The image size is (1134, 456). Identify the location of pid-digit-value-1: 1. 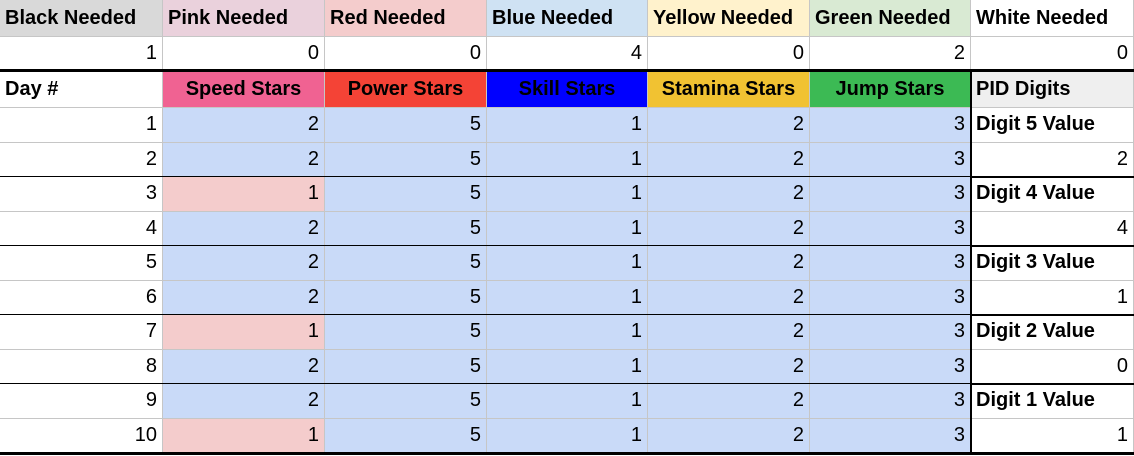
(1052, 435).